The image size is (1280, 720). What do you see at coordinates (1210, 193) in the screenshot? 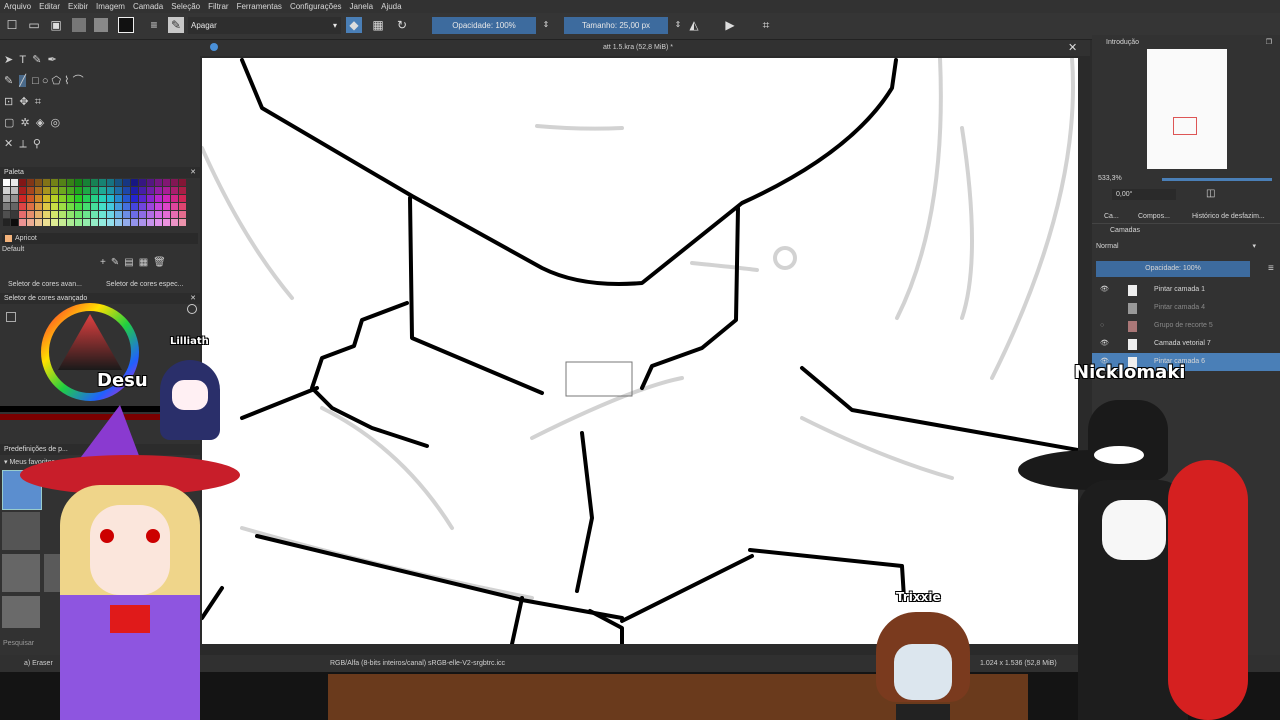
I see `mirror-view-icon: ◫` at bounding box center [1210, 193].